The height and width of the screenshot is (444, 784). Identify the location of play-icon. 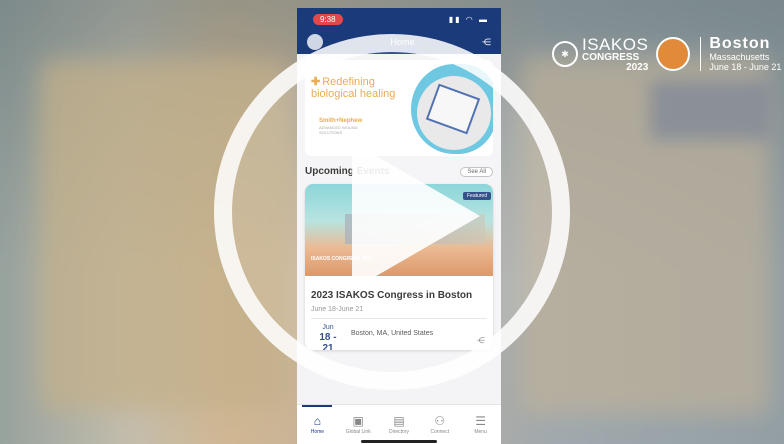
(416, 216).